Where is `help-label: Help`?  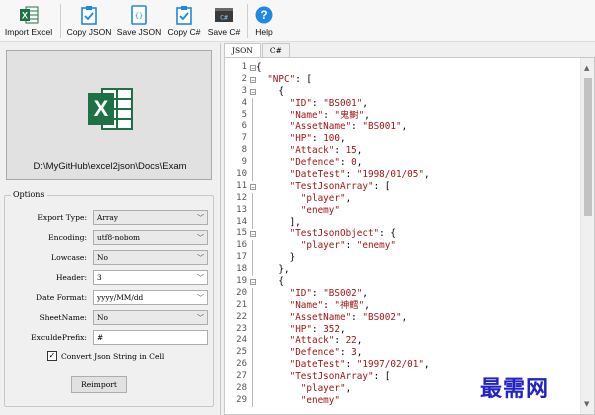 help-label: Help is located at coordinates (264, 32).